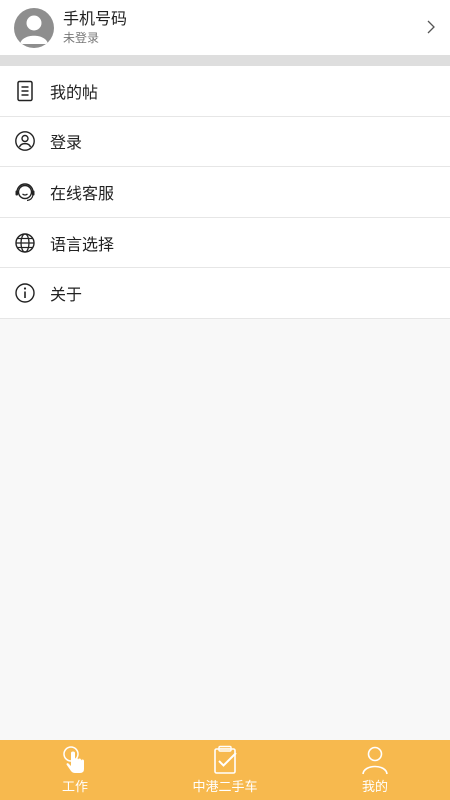 The image size is (450, 800). I want to click on menu-item-my-posts: 我的帖, so click(225, 91).